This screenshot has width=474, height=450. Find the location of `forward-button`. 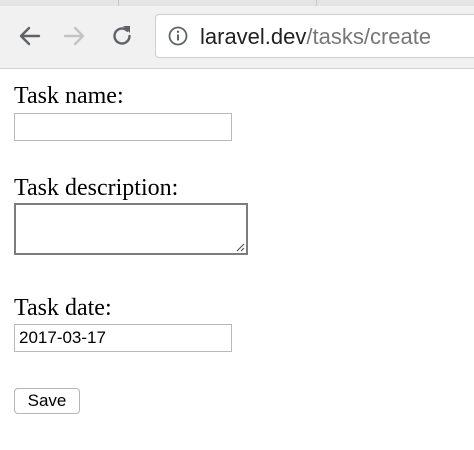

forward-button is located at coordinates (74, 36).